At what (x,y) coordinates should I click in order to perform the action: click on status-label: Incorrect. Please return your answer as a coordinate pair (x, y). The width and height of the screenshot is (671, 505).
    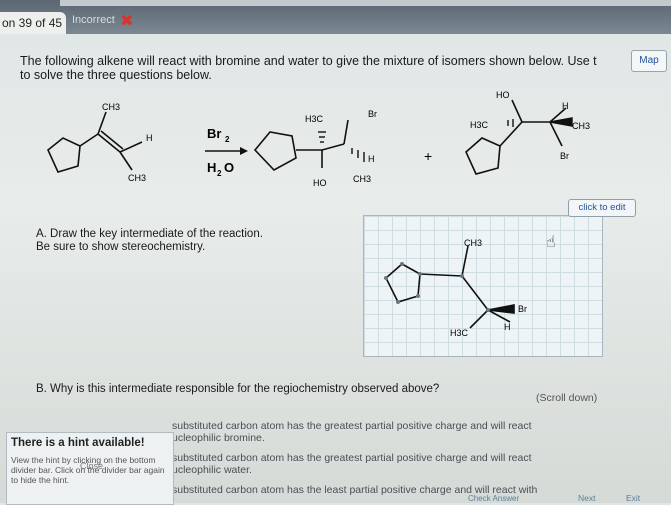
    Looking at the image, I should click on (93, 20).